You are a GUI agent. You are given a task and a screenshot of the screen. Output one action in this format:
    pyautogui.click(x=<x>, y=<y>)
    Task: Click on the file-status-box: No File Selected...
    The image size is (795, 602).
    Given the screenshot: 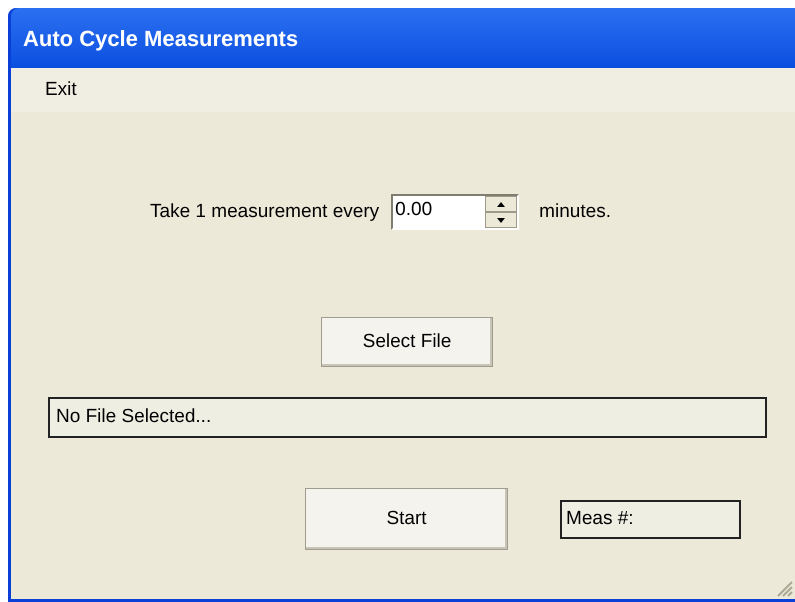 What is the action you would take?
    pyautogui.click(x=407, y=417)
    